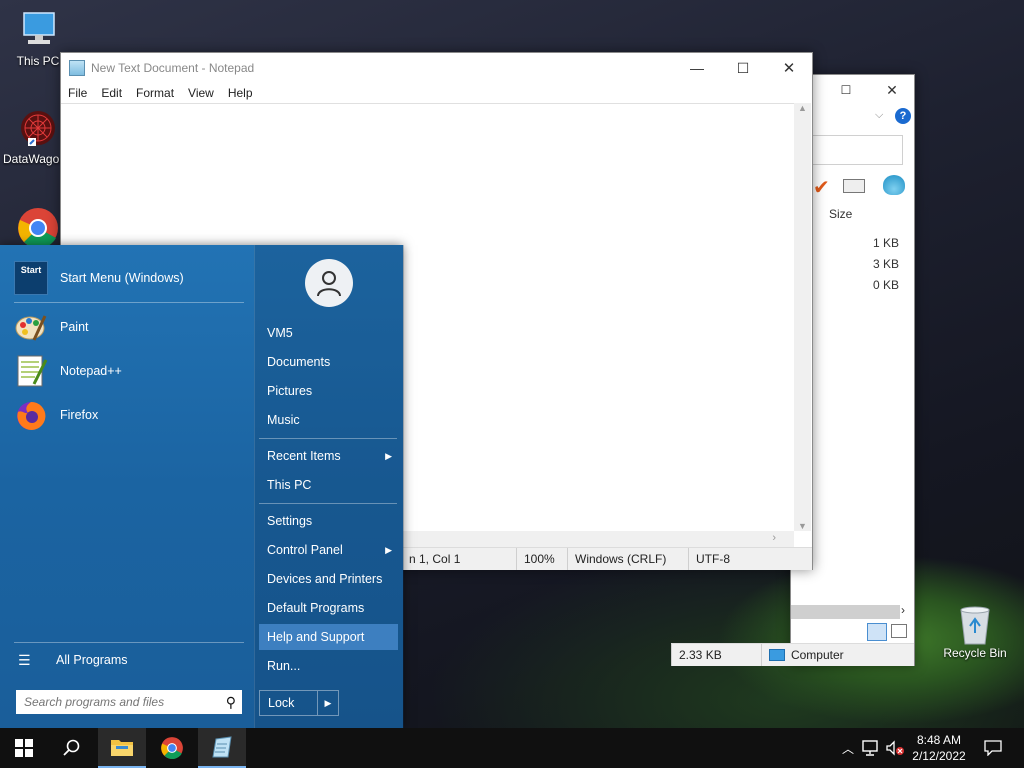 The image size is (1024, 768). What do you see at coordinates (899, 631) in the screenshot?
I see `large-icons-view-icon` at bounding box center [899, 631].